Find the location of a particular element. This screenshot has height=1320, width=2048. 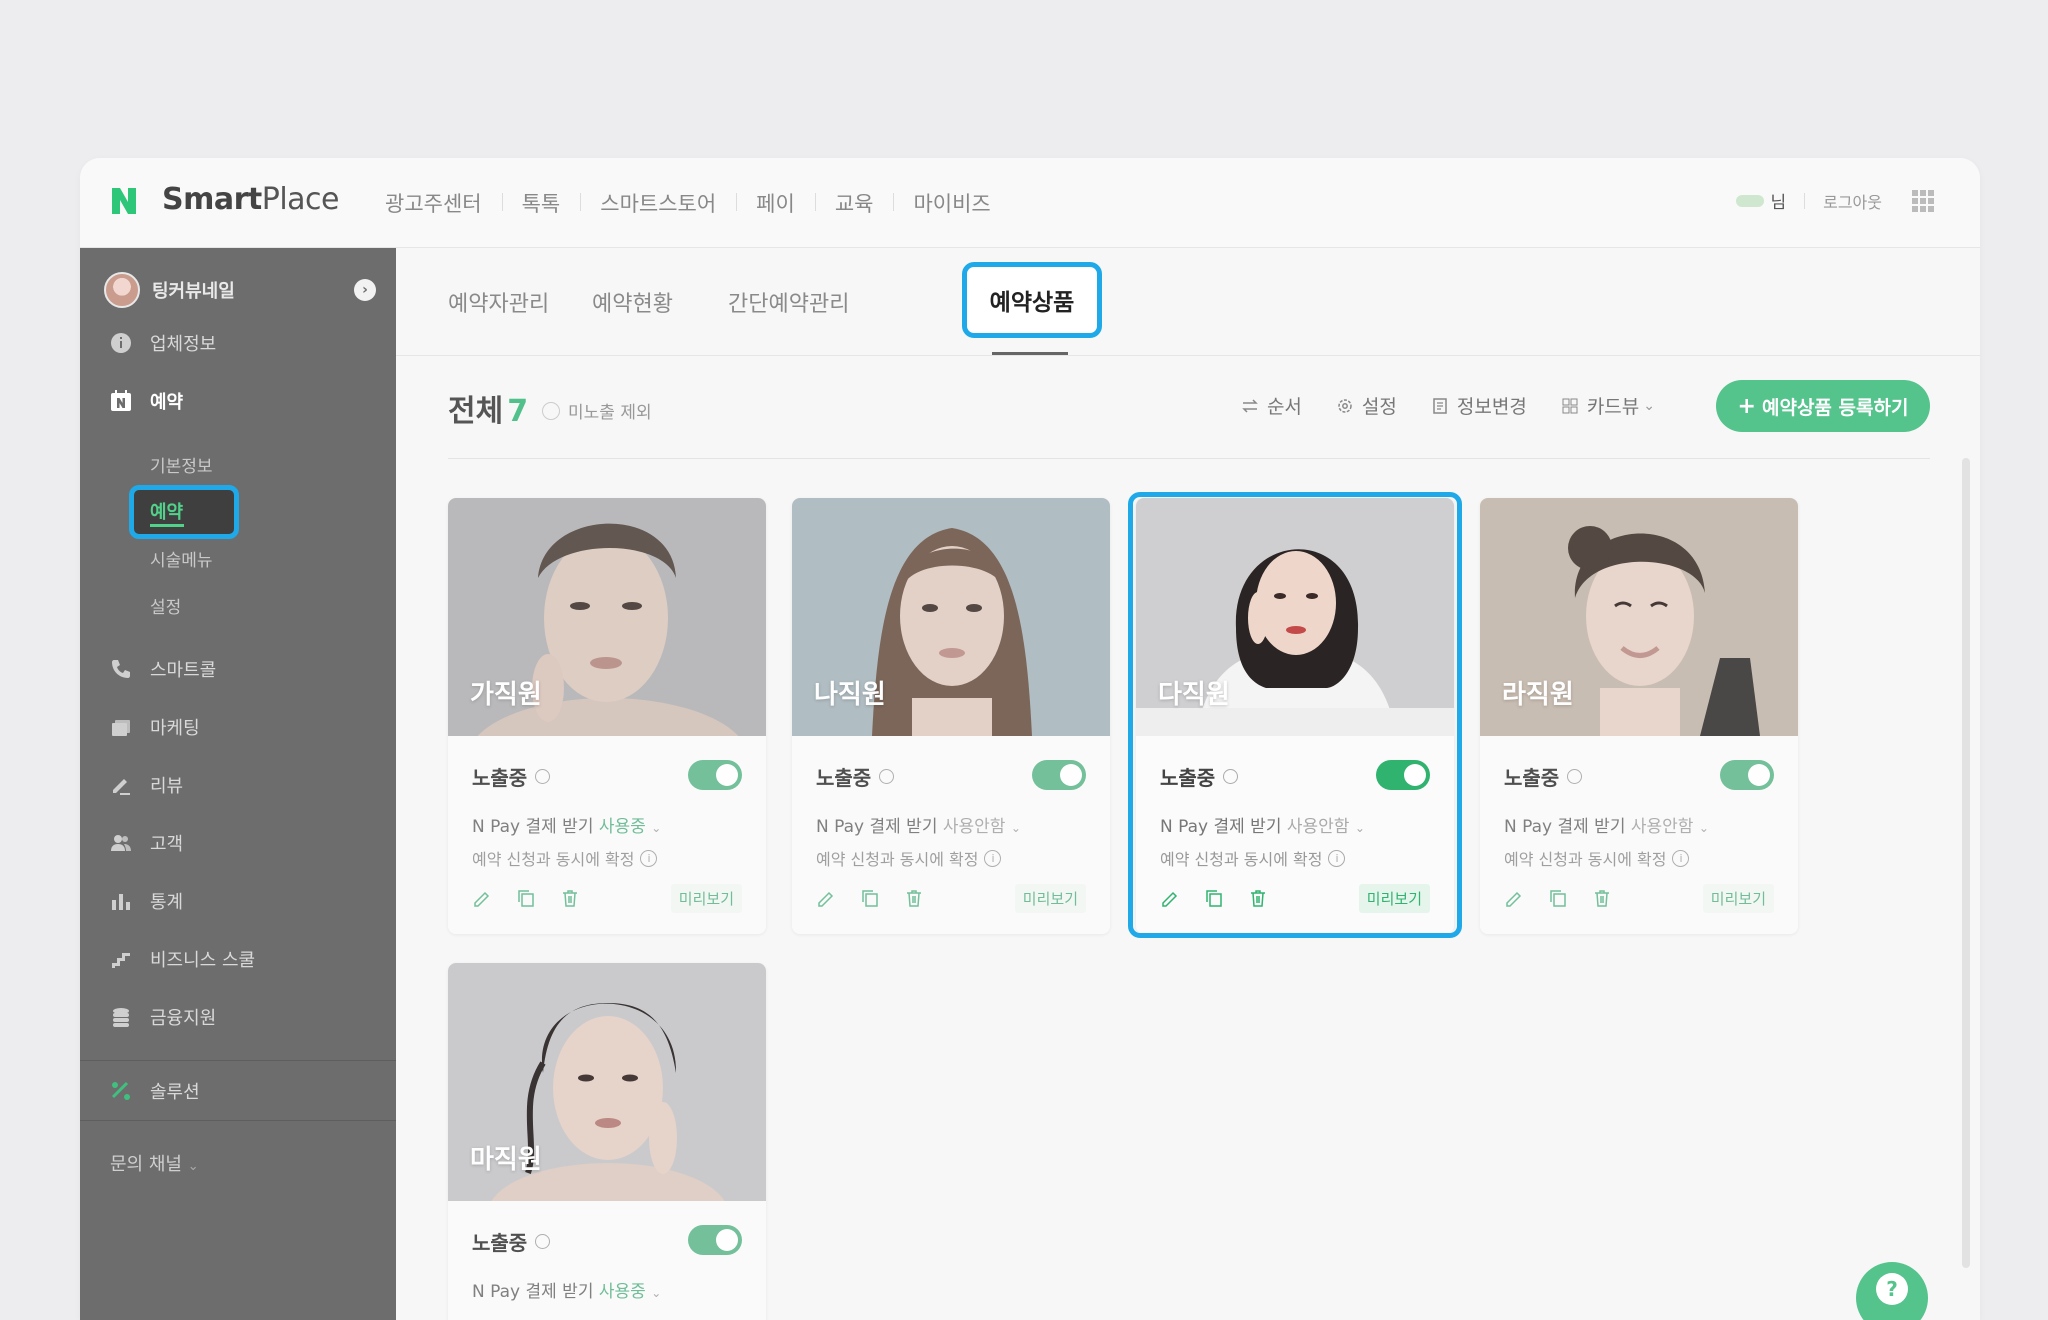

tab-reservation-manage: 예약자관리 is located at coordinates (498, 302).